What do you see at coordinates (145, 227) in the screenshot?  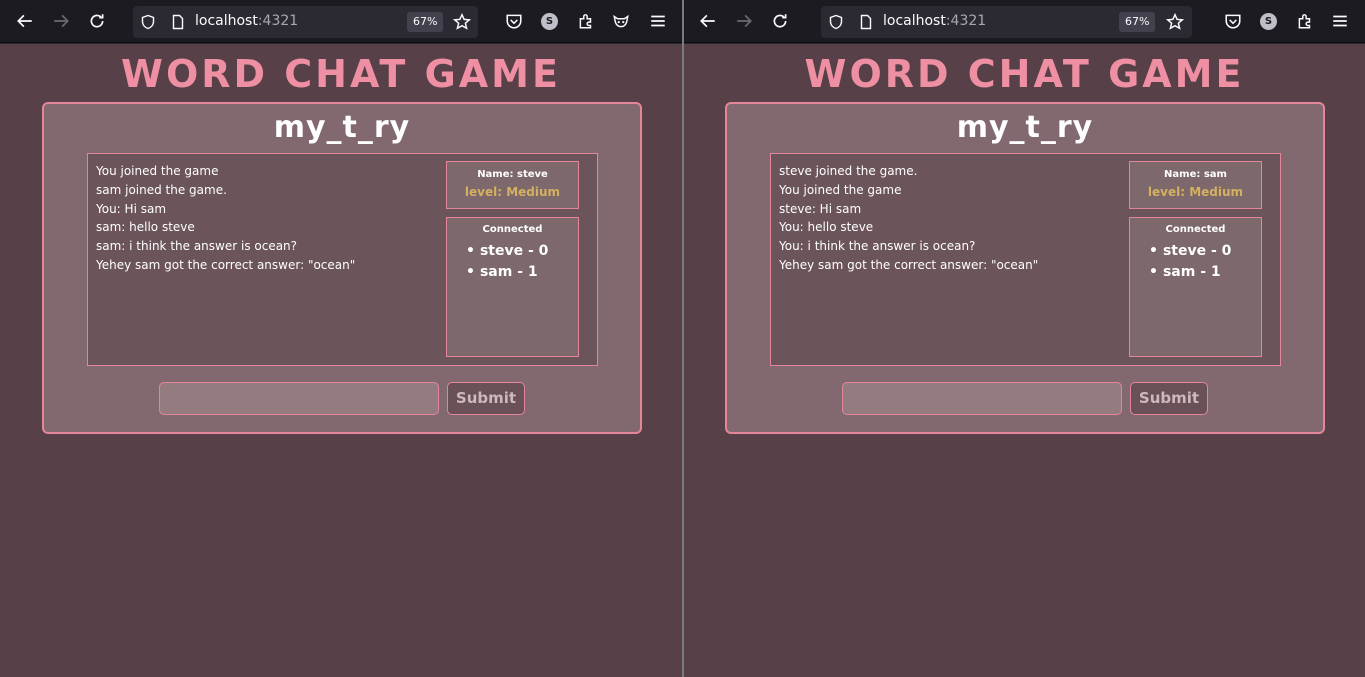 I see `chat-message: sam: hello steve` at bounding box center [145, 227].